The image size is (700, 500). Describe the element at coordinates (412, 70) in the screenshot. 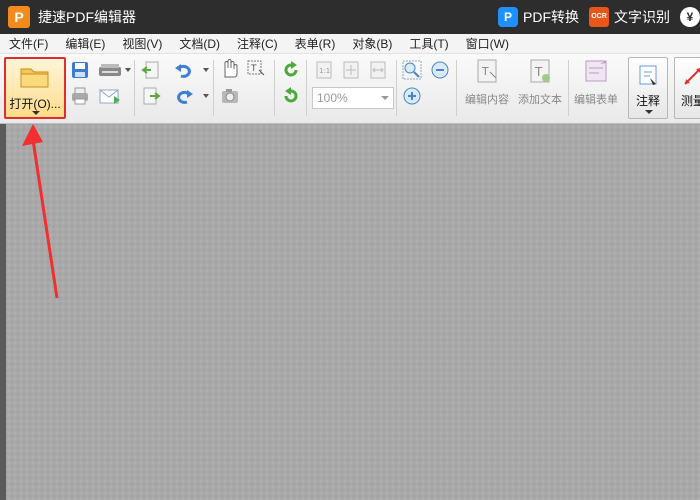

I see `zoom-marquee-icon` at that location.